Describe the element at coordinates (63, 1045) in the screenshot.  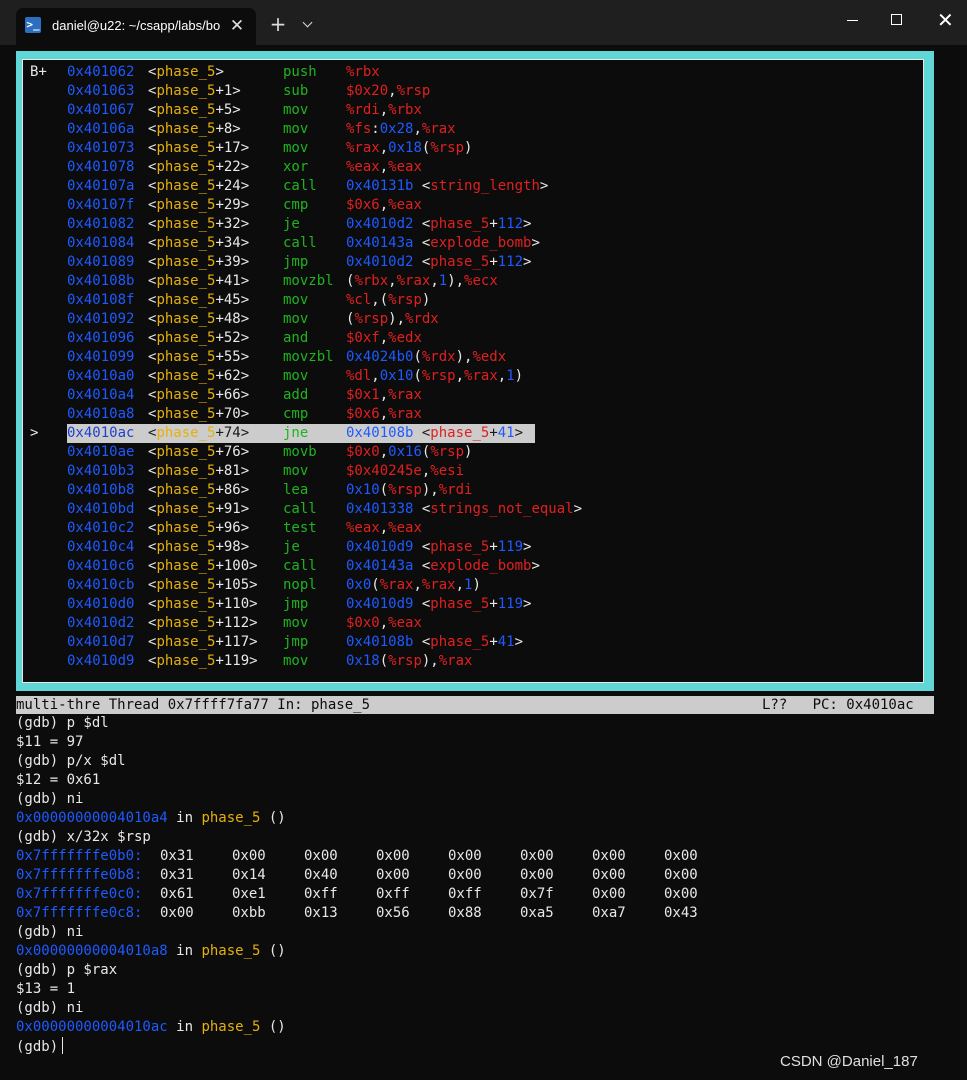
I see `text-cursor` at that location.